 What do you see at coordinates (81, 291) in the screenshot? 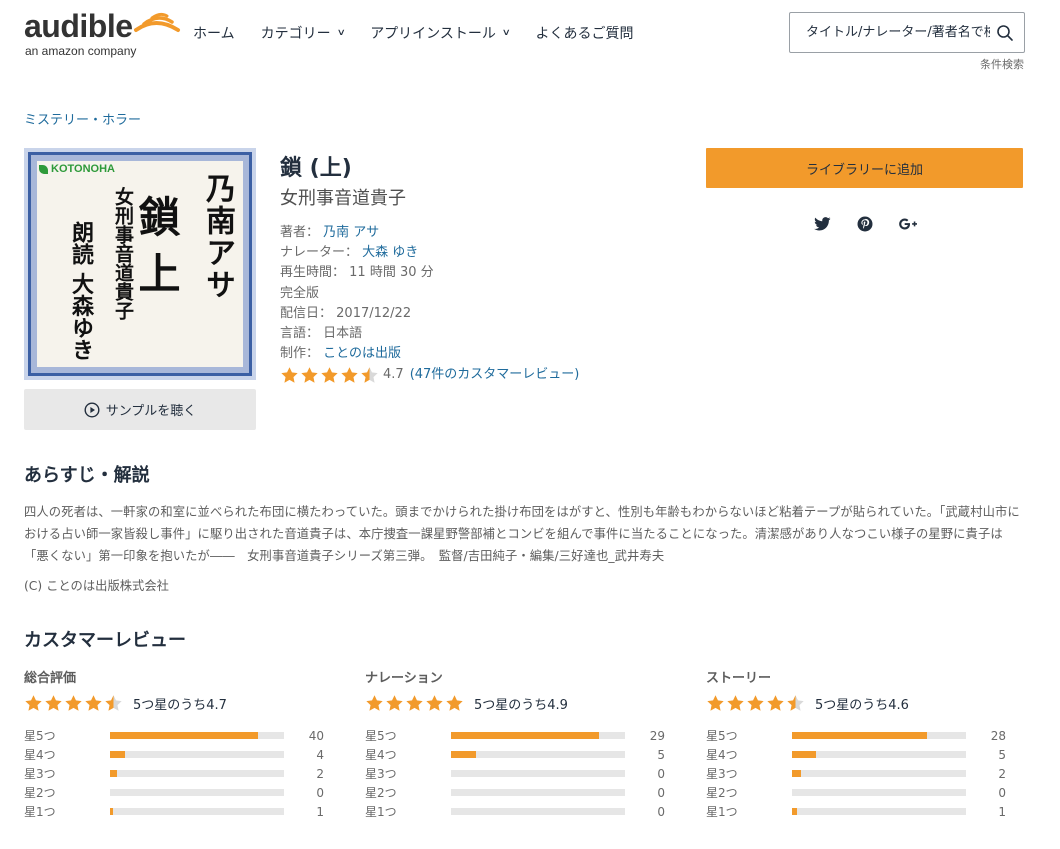
I see `cover-narrator: 朗読 大森ゆき` at bounding box center [81, 291].